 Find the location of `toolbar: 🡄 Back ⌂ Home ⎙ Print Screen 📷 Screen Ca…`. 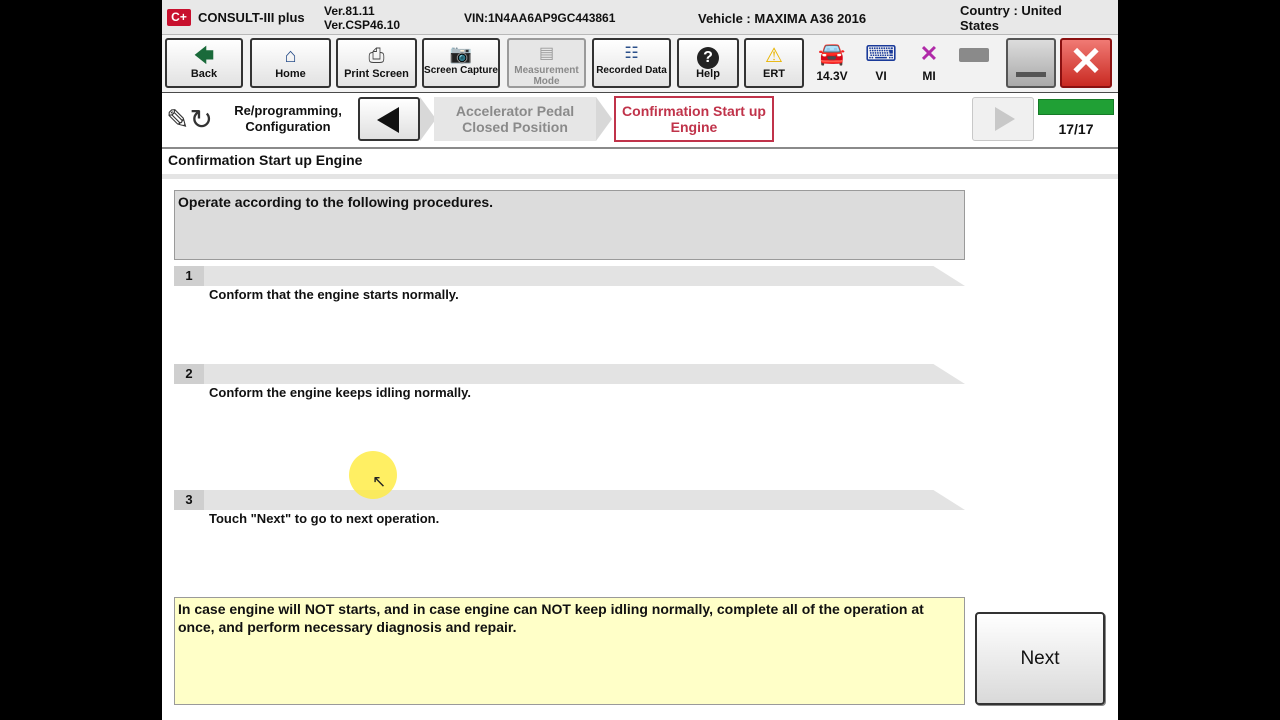

toolbar: 🡄 Back ⌂ Home ⎙ Print Screen 📷 Screen Ca… is located at coordinates (640, 64).